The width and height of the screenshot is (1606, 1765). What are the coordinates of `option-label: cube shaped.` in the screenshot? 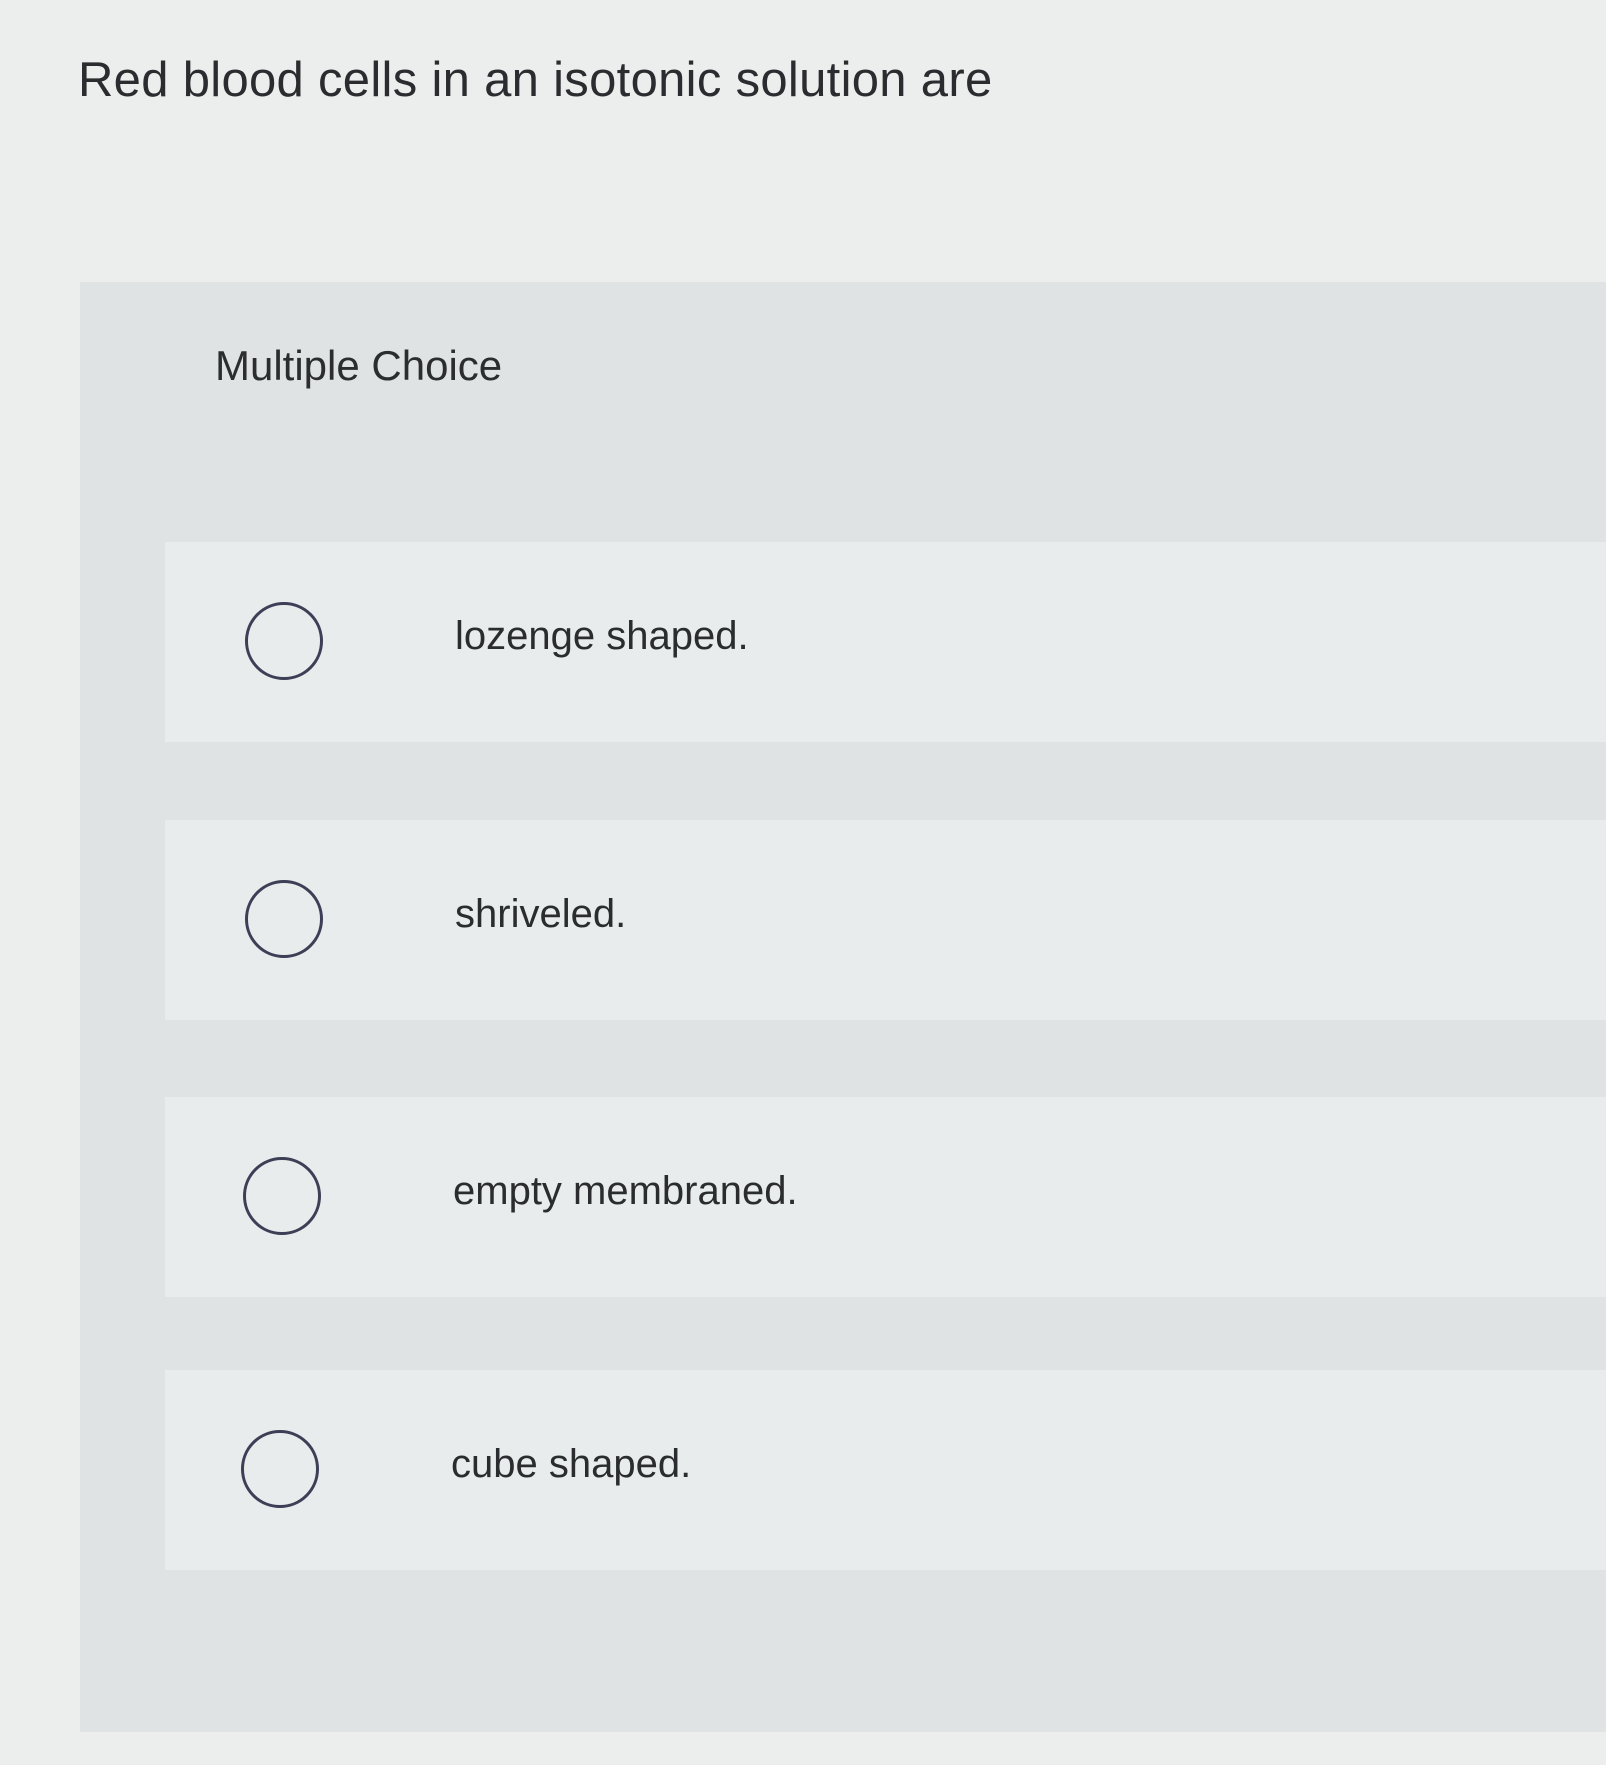 It's located at (571, 1464).